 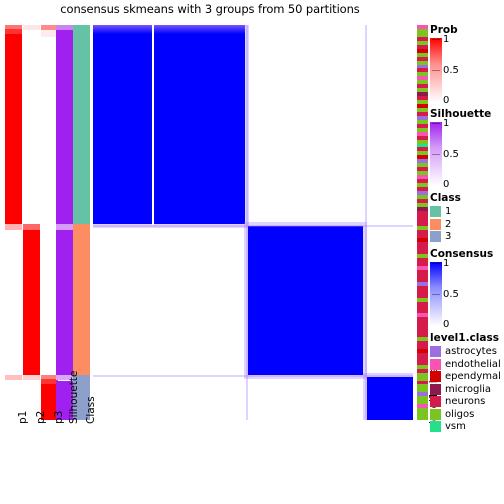 I want to click on level1-class-cell, so click(x=422, y=418).